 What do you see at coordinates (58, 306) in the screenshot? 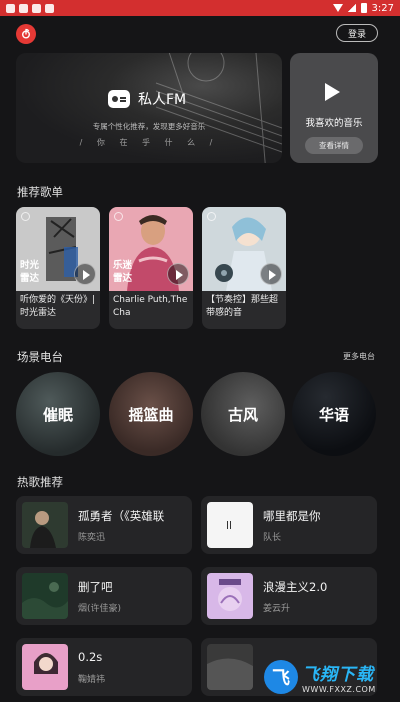
I see `playlist-title: 听你爱的《天份》|时光雷达` at bounding box center [58, 306].